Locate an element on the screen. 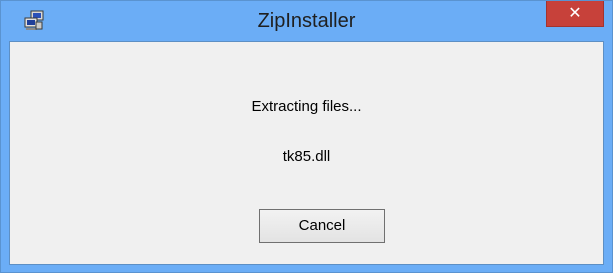 Image resolution: width=613 pixels, height=273 pixels. close-icon: ✕ is located at coordinates (575, 12).